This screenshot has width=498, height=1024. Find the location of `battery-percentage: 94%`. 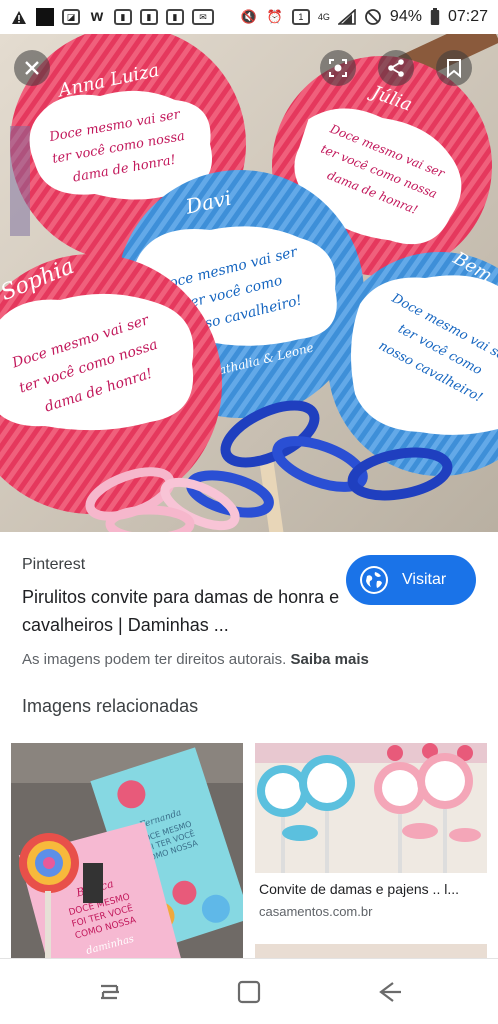

battery-percentage: 94% is located at coordinates (405, 16).